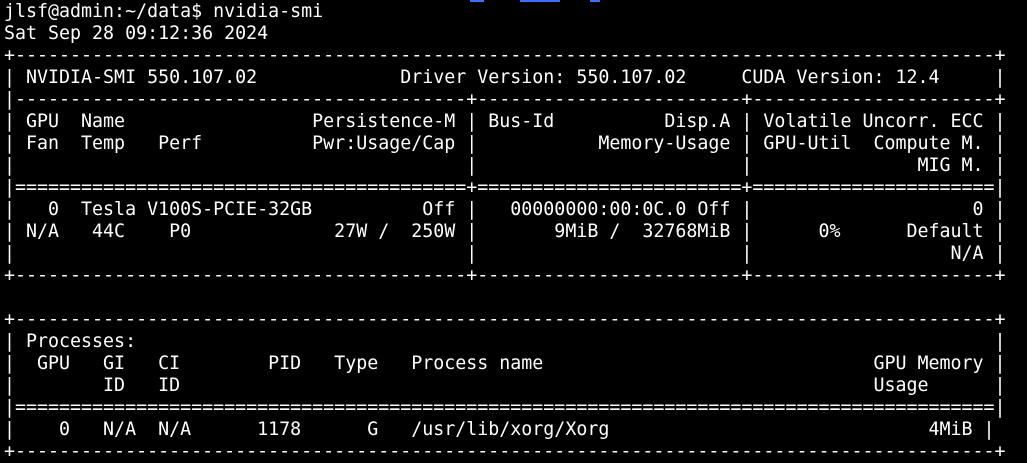 Image resolution: width=1027 pixels, height=463 pixels. What do you see at coordinates (505, 165) in the screenshot?
I see `gpu-table-header-row-3: | | | MIG M. |` at bounding box center [505, 165].